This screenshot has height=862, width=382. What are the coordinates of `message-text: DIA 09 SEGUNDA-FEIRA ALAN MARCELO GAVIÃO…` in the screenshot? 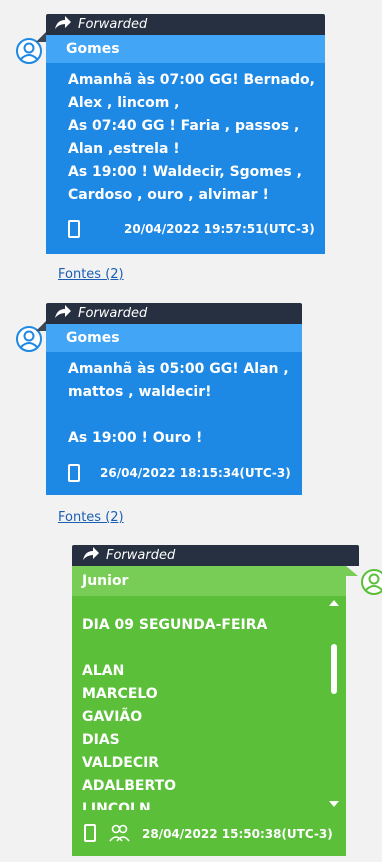 It's located at (175, 713).